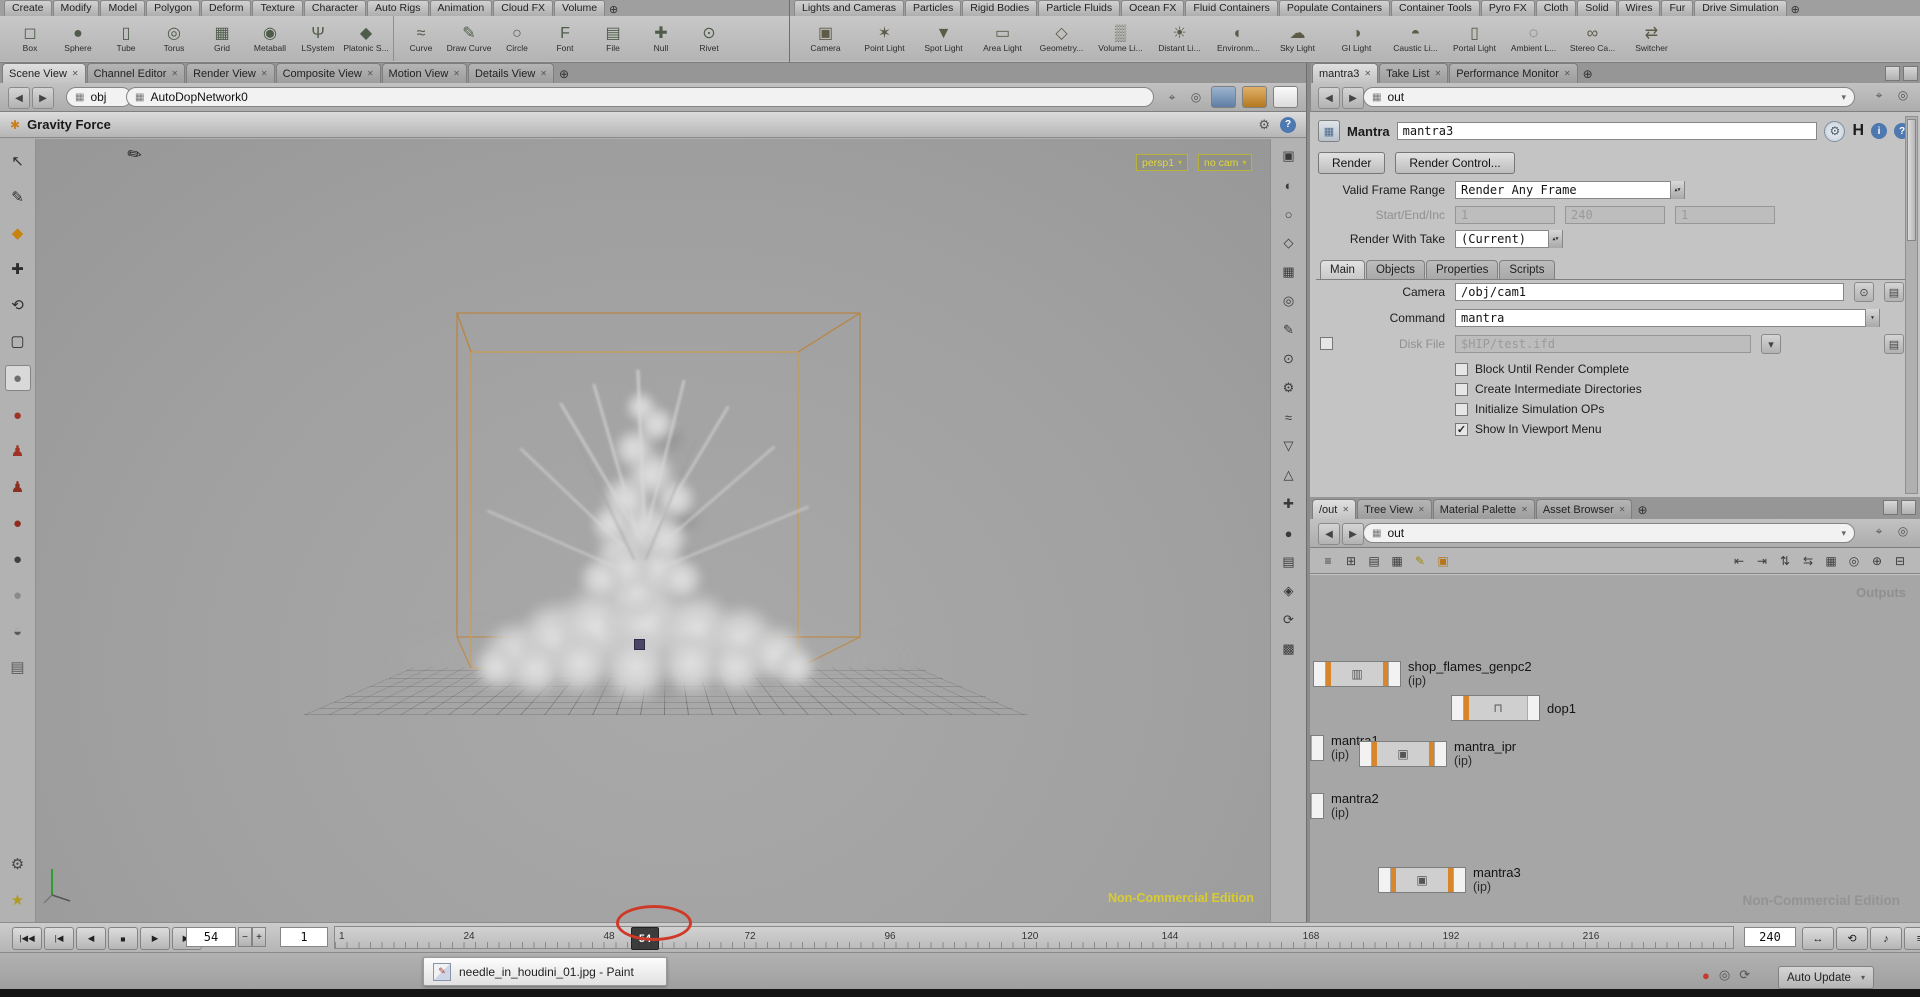  Describe the element at coordinates (1818, 938) in the screenshot. I see `playback-option-button: ↔` at that location.